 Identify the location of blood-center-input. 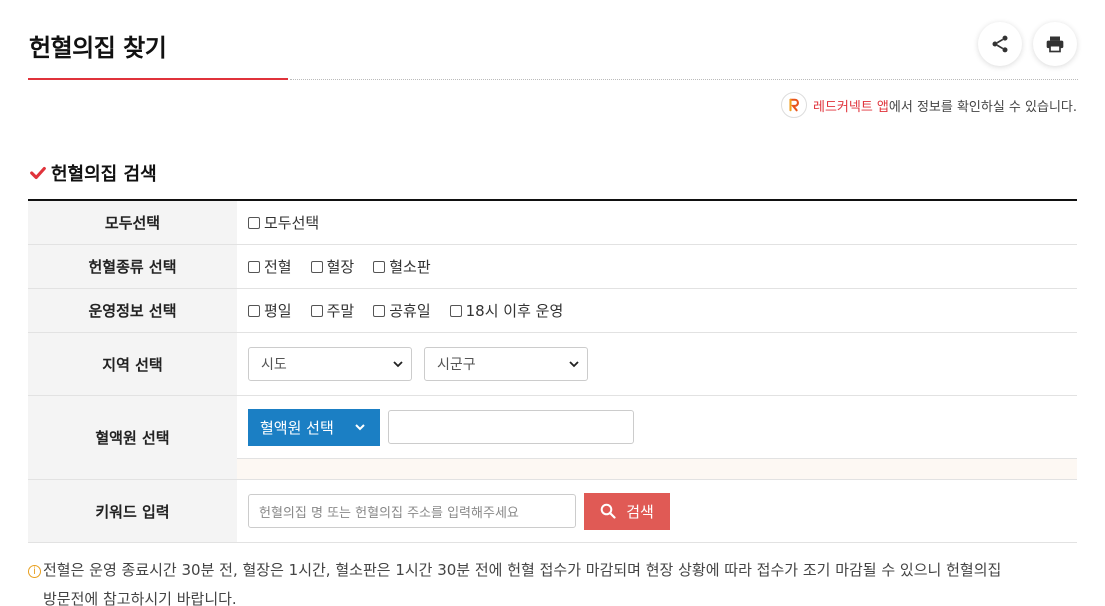
(511, 427).